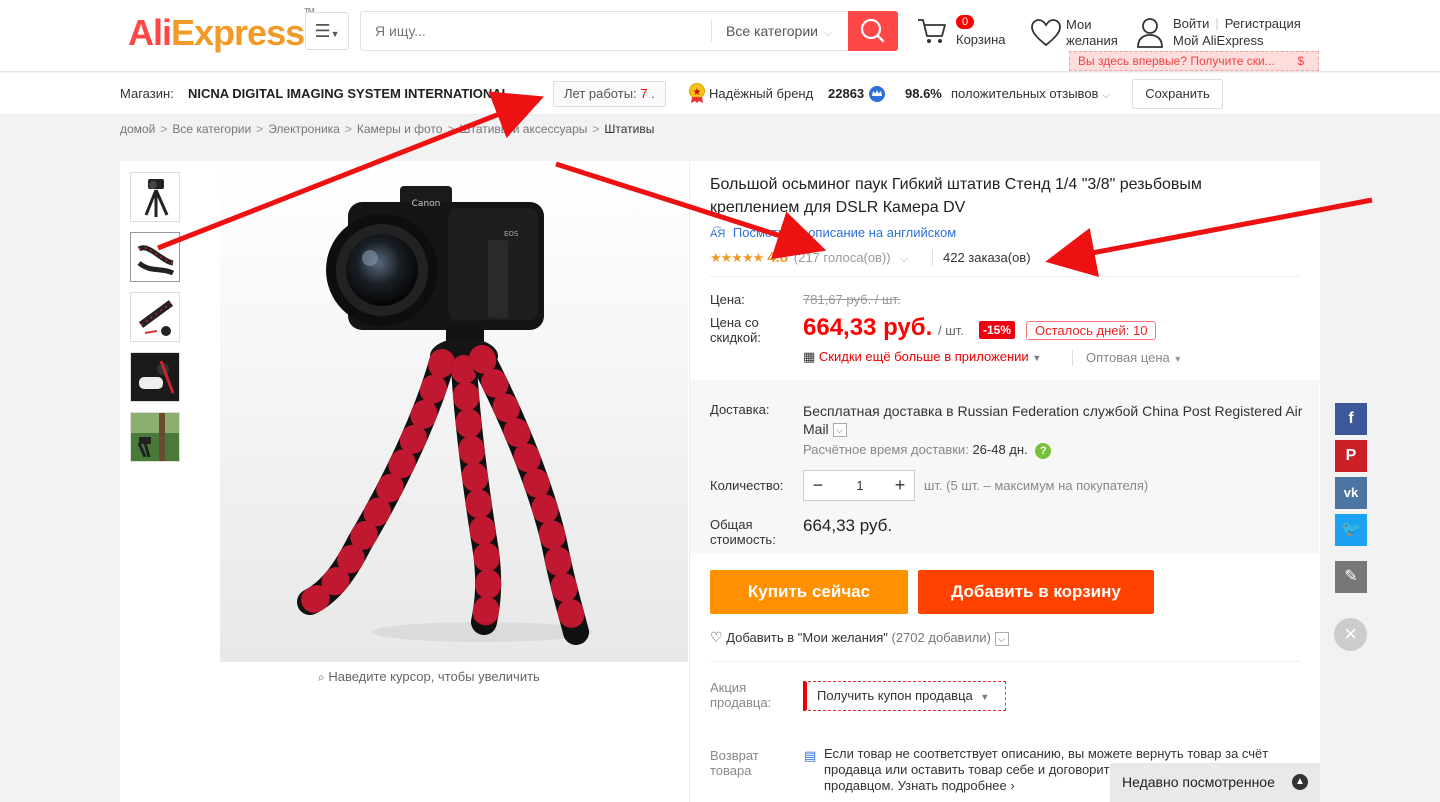 This screenshot has width=1440, height=802. Describe the element at coordinates (1351, 493) in the screenshot. I see `vk-share-button: vk` at that location.